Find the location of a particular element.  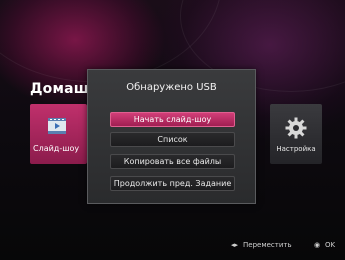

move-arrows-icon: ◂▸ is located at coordinates (235, 245).